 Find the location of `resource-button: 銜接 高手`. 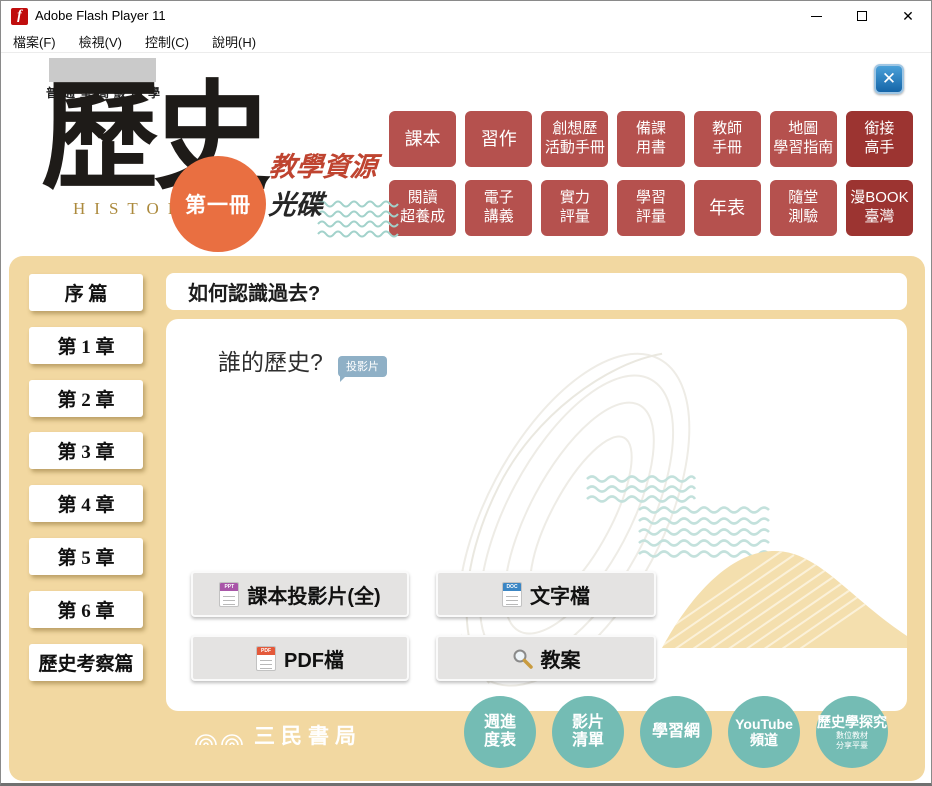

resource-button: 銜接 高手 is located at coordinates (879, 139).